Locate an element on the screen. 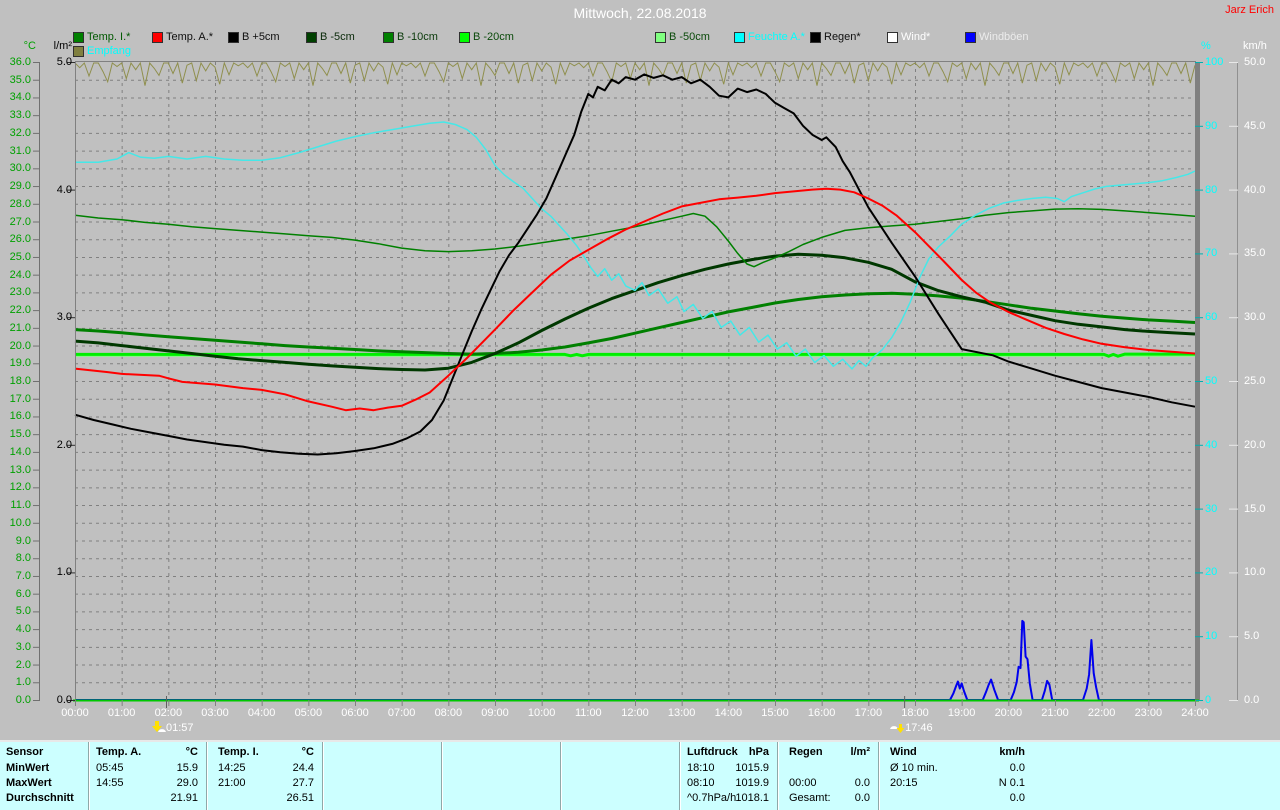  marker-sunrise: 01:57 is located at coordinates (173, 728).